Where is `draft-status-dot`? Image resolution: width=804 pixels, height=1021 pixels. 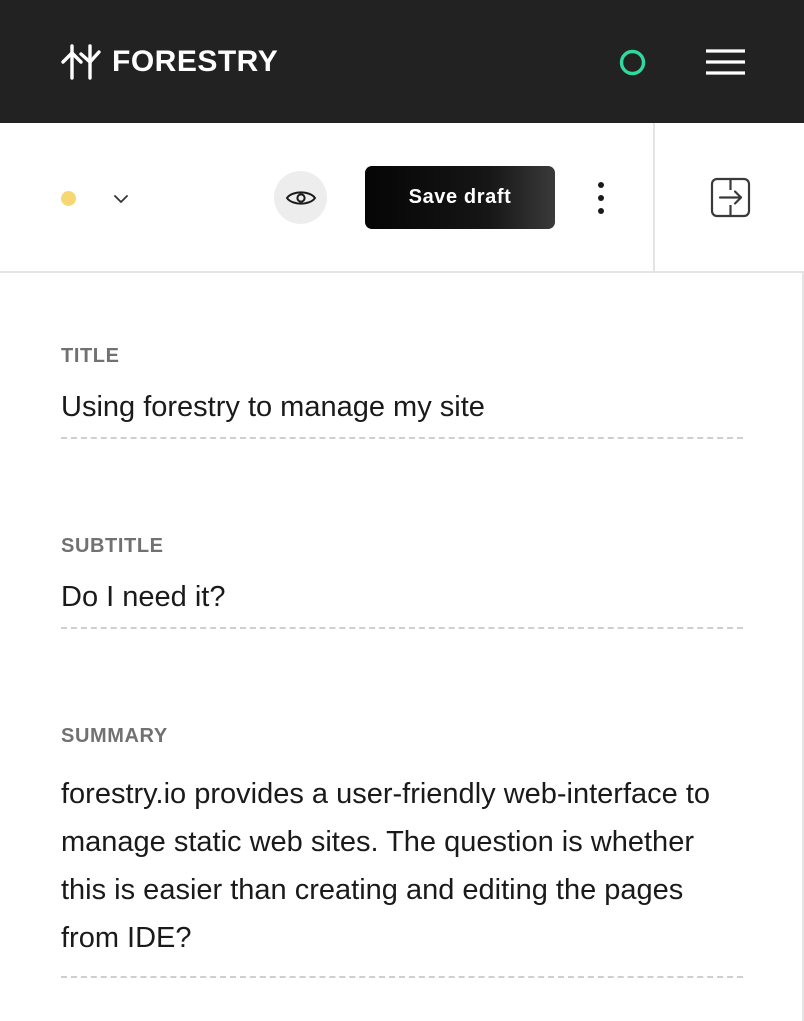
draft-status-dot is located at coordinates (68, 198).